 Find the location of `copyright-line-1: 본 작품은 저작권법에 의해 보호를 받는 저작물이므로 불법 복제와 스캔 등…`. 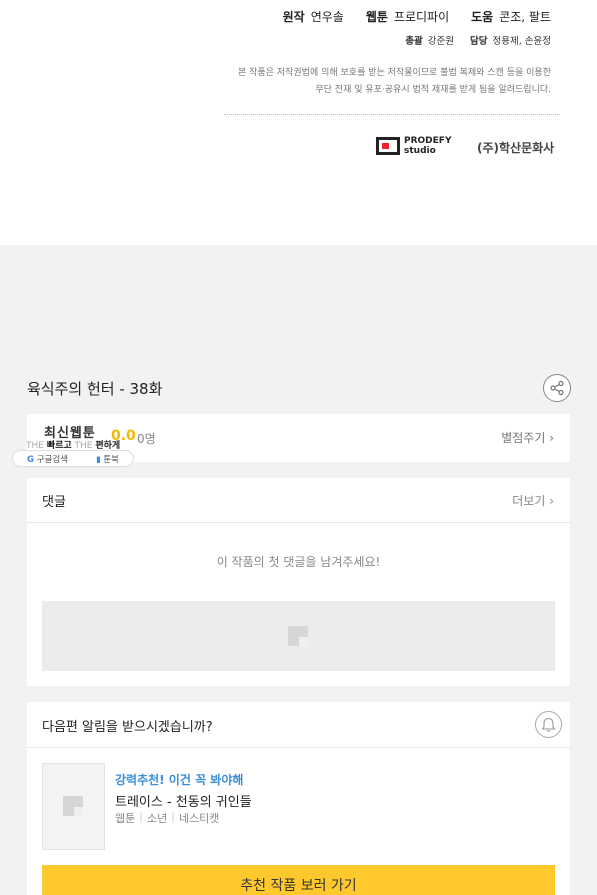

copyright-line-1: 본 작품은 저작권법에 의해 보호를 받는 저작물이므로 불법 복제와 스캔 등… is located at coordinates (394, 73).